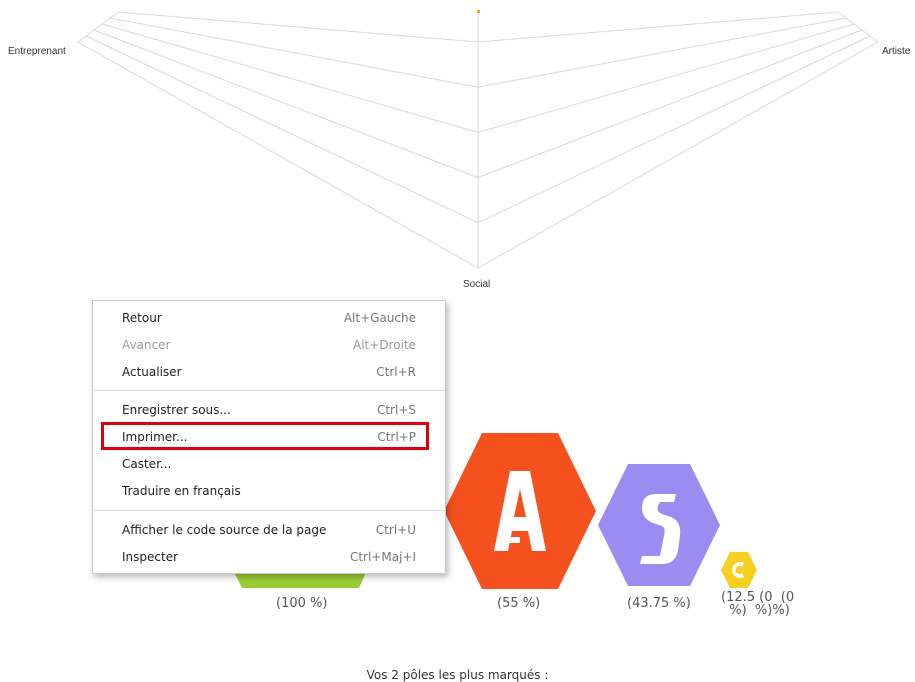 The width and height of the screenshot is (915, 682). I want to click on pole-percent-a: (55 %), so click(519, 603).